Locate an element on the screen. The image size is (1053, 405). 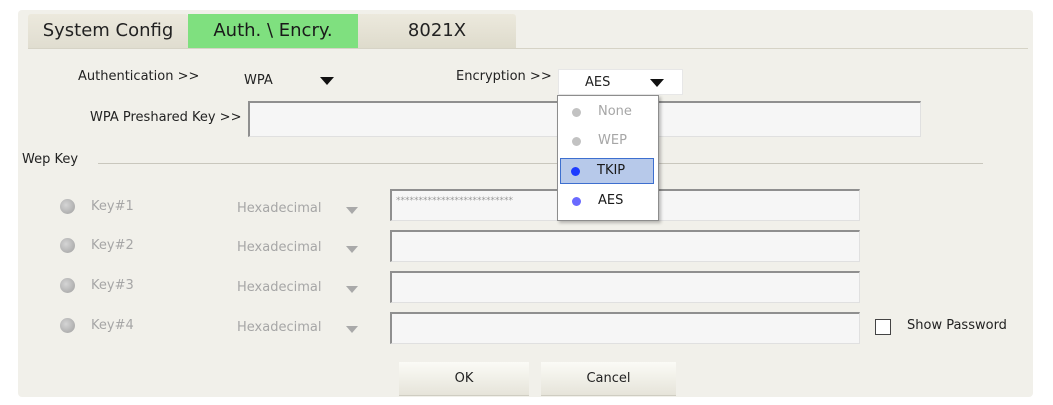
authentication-combo: WPA is located at coordinates (292, 80).